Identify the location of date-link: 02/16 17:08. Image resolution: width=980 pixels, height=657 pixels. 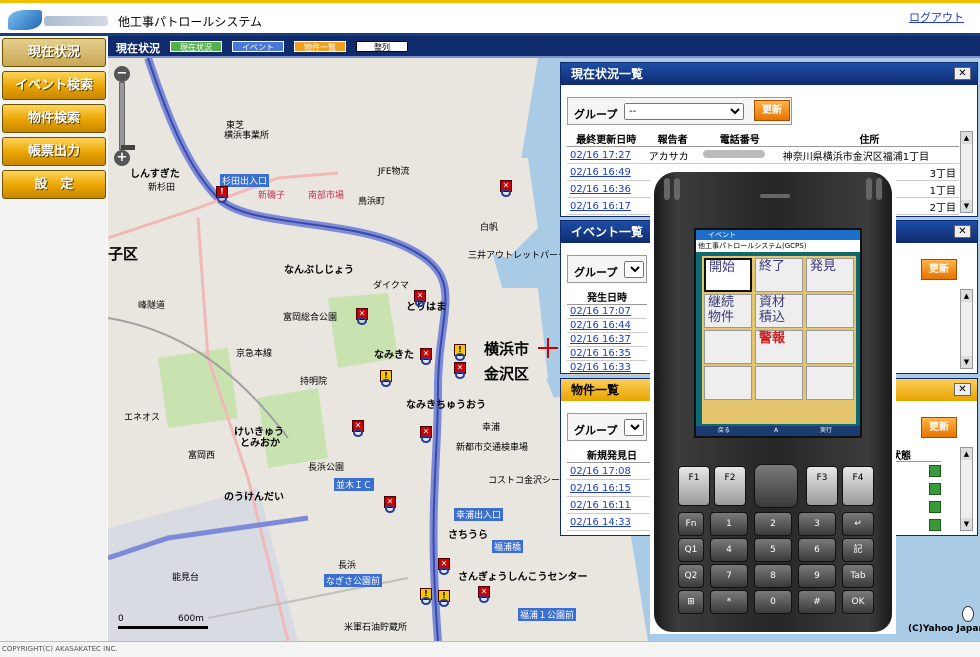
(612, 471).